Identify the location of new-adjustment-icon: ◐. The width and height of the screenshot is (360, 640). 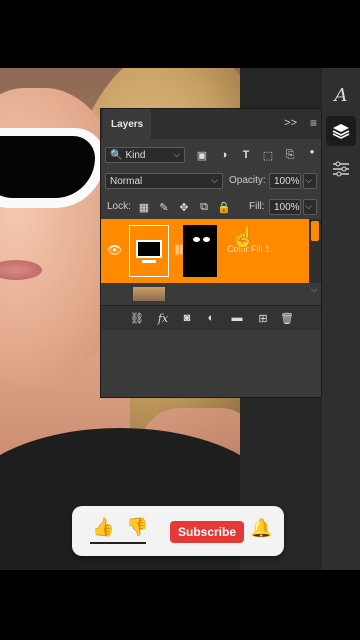
(211, 318).